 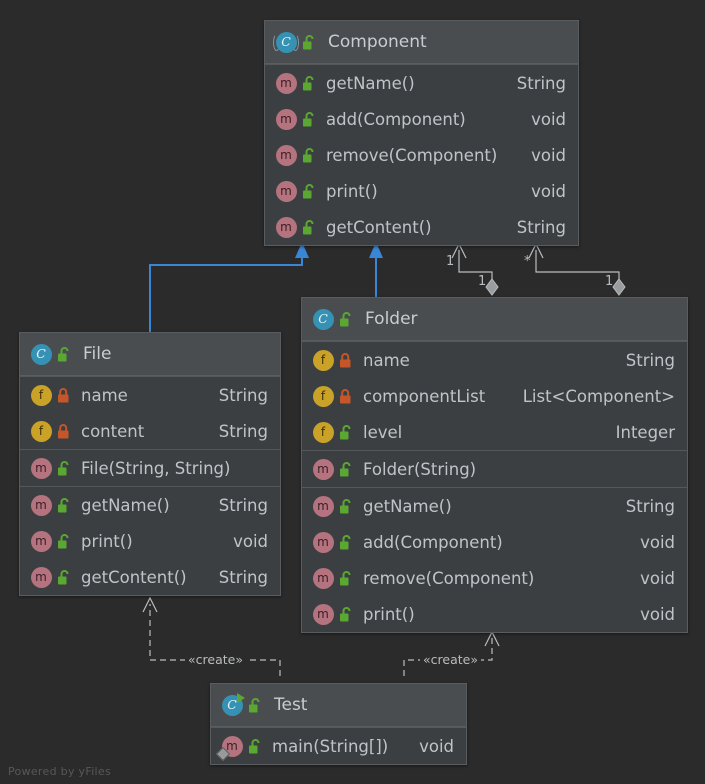 I want to click on class-name-component: Component, so click(x=377, y=42).